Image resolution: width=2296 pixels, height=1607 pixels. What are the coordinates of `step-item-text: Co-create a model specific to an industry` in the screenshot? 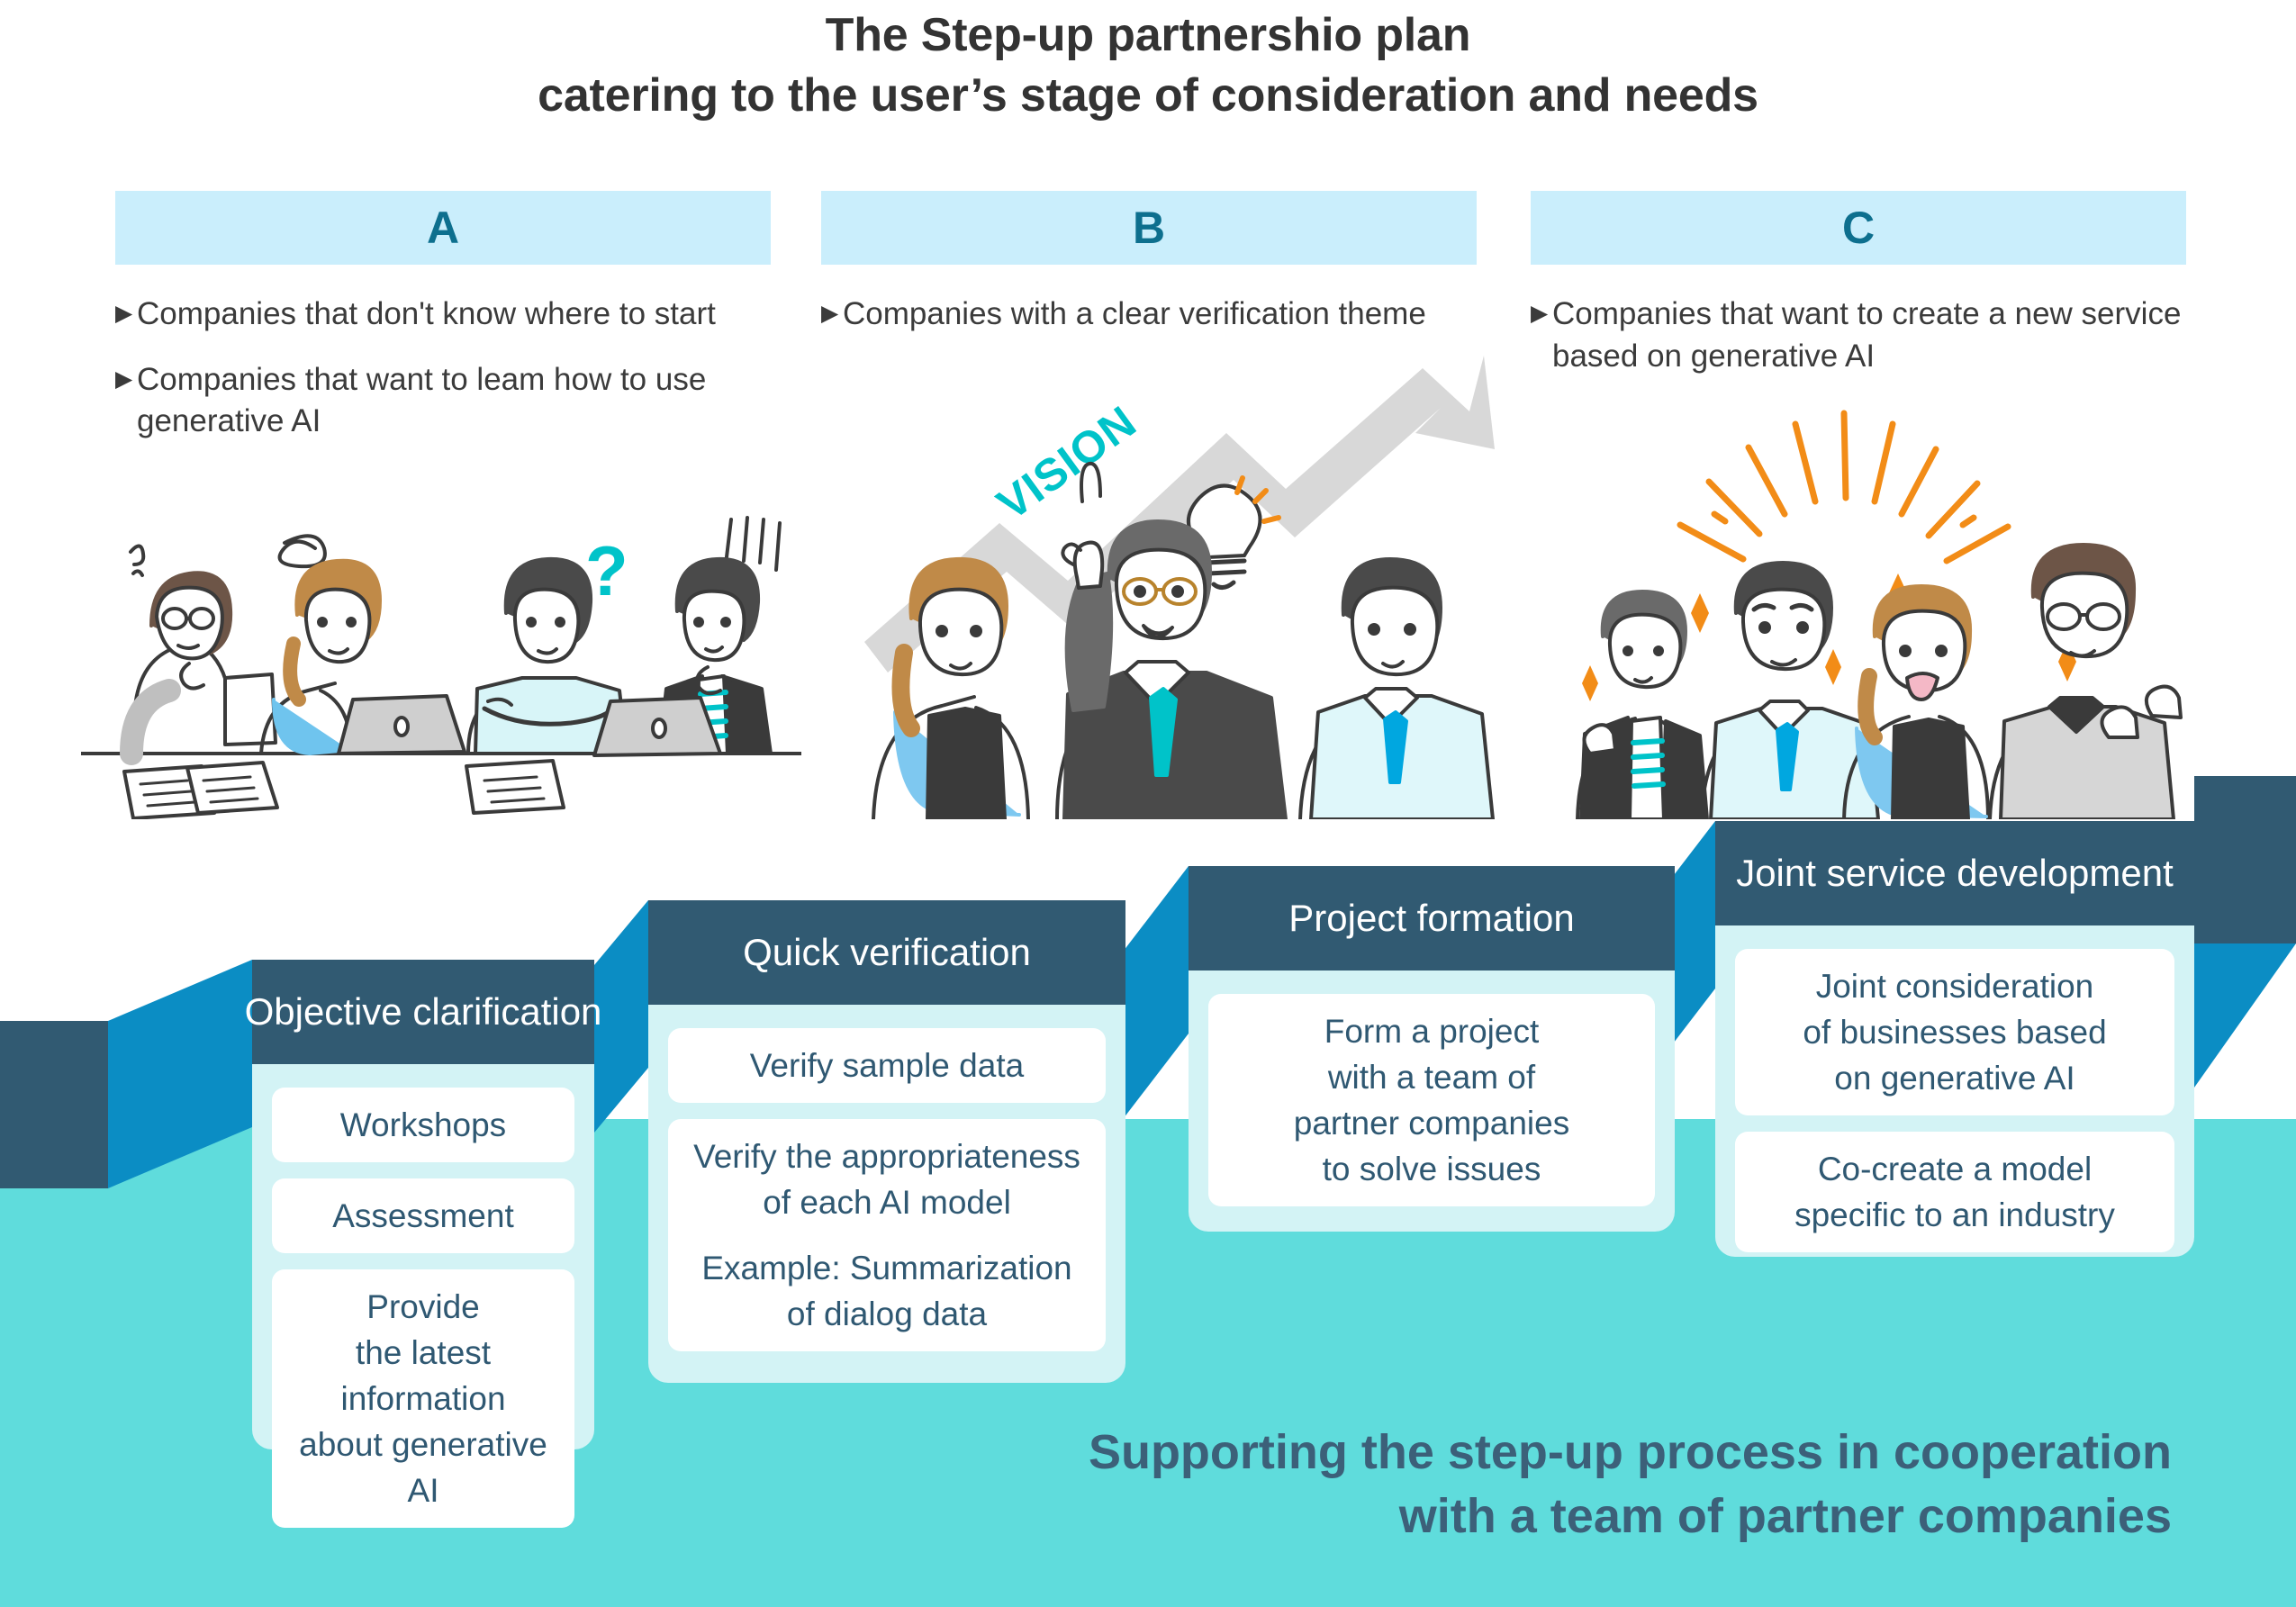 It's located at (1954, 1192).